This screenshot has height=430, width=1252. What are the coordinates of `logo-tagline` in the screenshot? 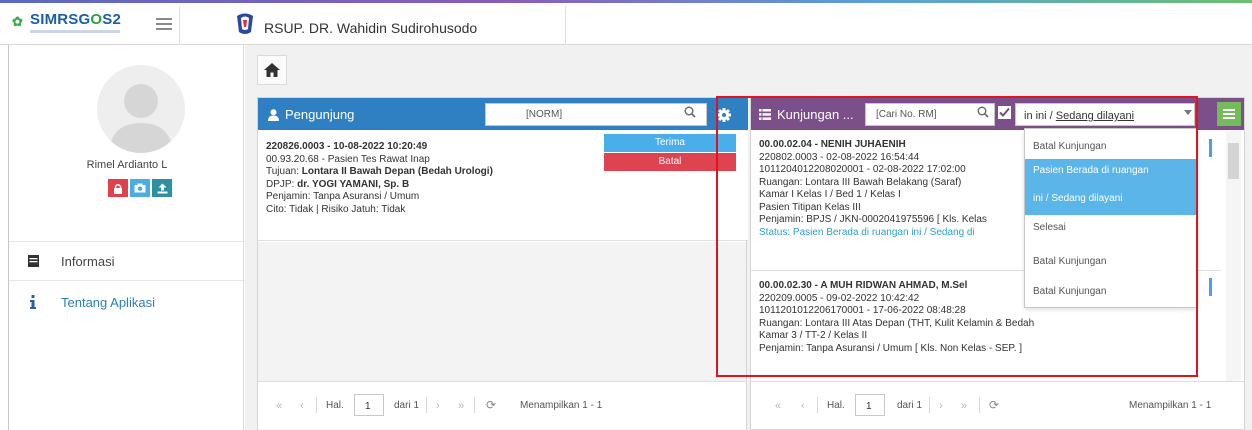 It's located at (75, 31).